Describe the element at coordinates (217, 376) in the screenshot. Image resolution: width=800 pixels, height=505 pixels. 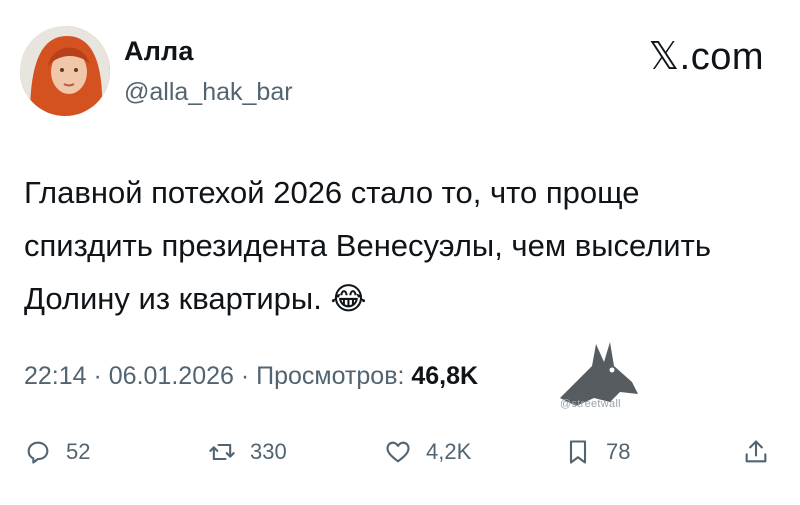
I see `tweet-timestamp: 22:14 · 06.01.2026 · Просмотров:` at that location.